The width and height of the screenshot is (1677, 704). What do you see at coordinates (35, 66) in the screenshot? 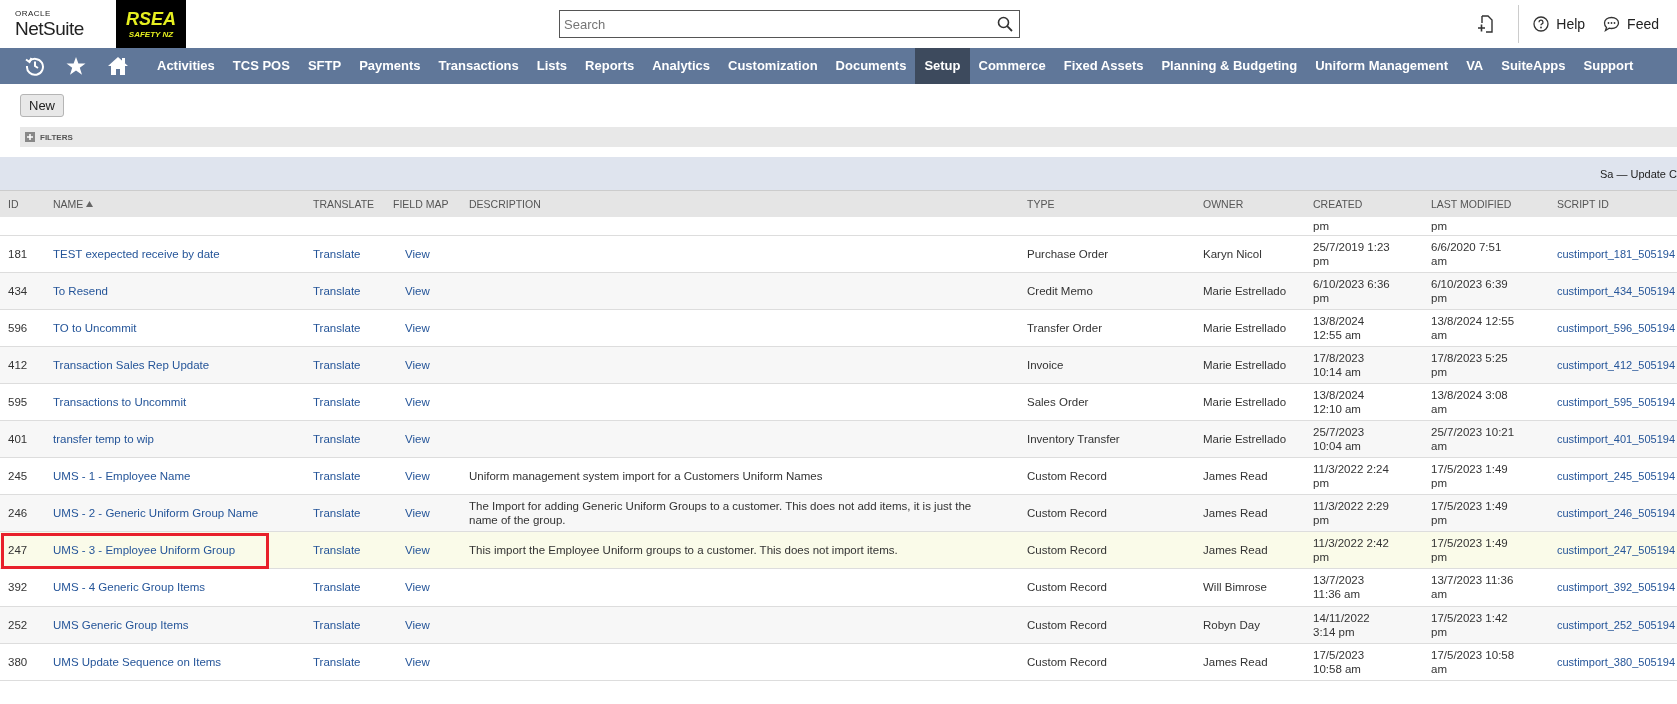
I see `history-icon` at bounding box center [35, 66].